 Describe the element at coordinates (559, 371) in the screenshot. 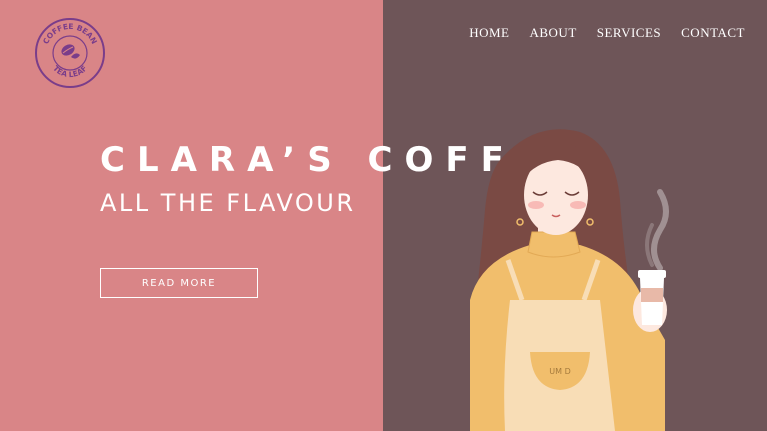

I see `apron-text: UM D` at that location.